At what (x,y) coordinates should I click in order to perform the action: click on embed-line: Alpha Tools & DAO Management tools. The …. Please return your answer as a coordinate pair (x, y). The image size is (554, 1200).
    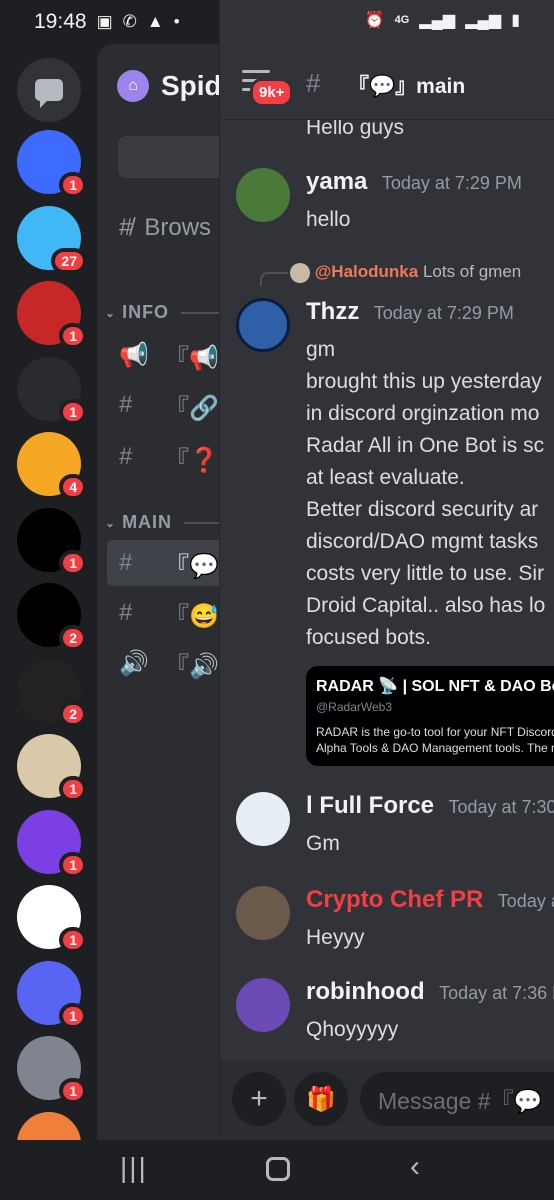
    Looking at the image, I should click on (435, 748).